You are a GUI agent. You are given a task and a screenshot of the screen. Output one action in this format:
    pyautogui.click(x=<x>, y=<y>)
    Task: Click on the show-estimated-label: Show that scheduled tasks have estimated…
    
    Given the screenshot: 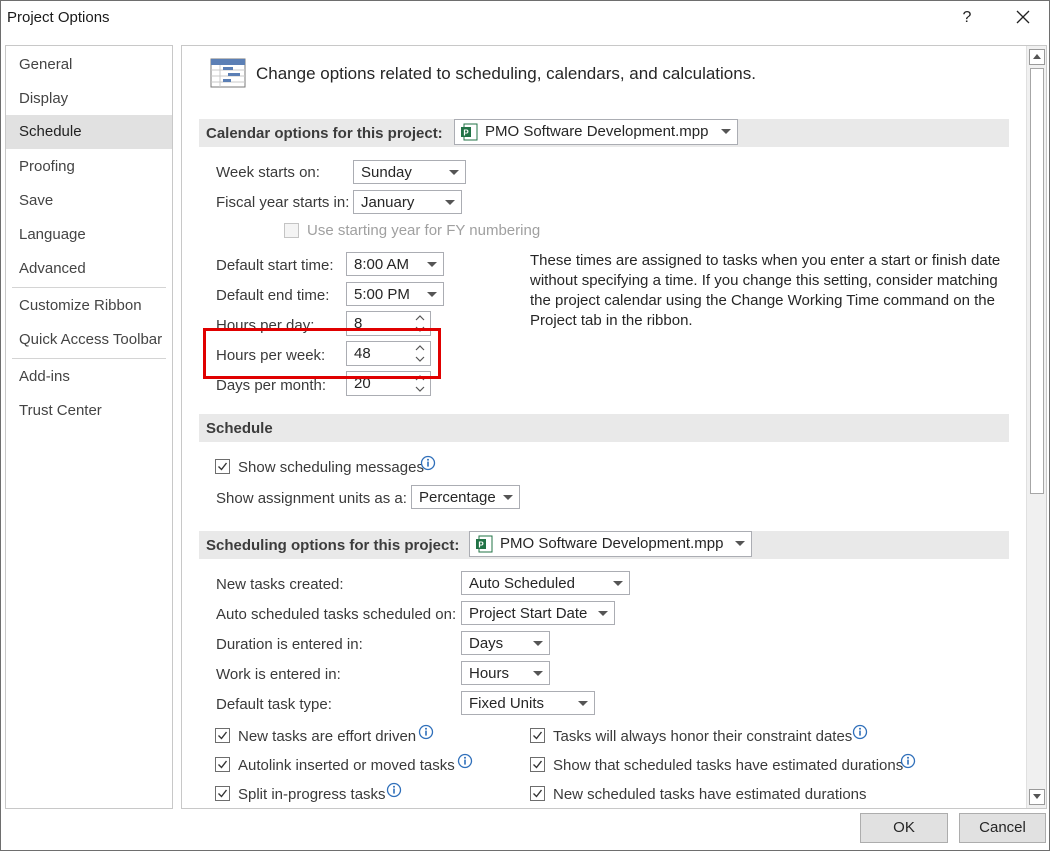 What is the action you would take?
    pyautogui.click(x=728, y=765)
    